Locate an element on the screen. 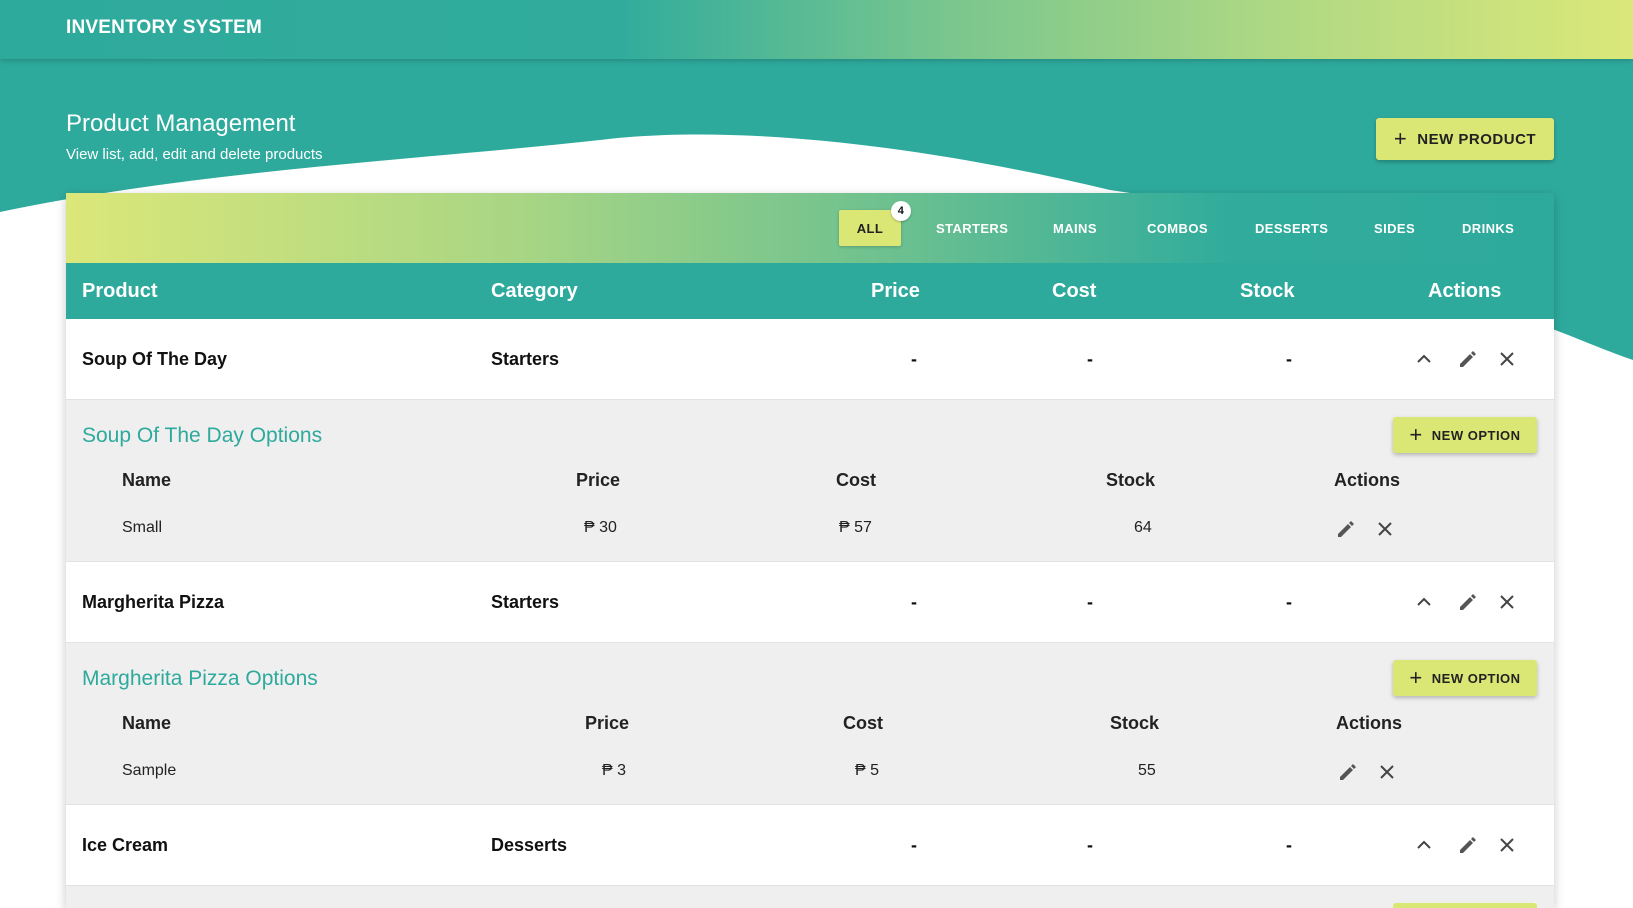 This screenshot has width=1633, height=908. tab-label: COMBOS is located at coordinates (1177, 228).